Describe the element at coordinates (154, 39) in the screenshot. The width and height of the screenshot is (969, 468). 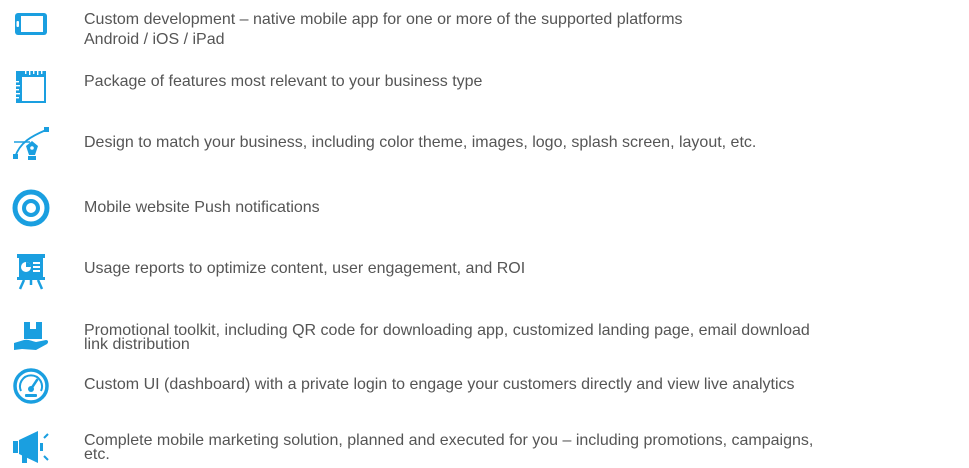
I see `feature-text: Android / iOS / iPad` at that location.